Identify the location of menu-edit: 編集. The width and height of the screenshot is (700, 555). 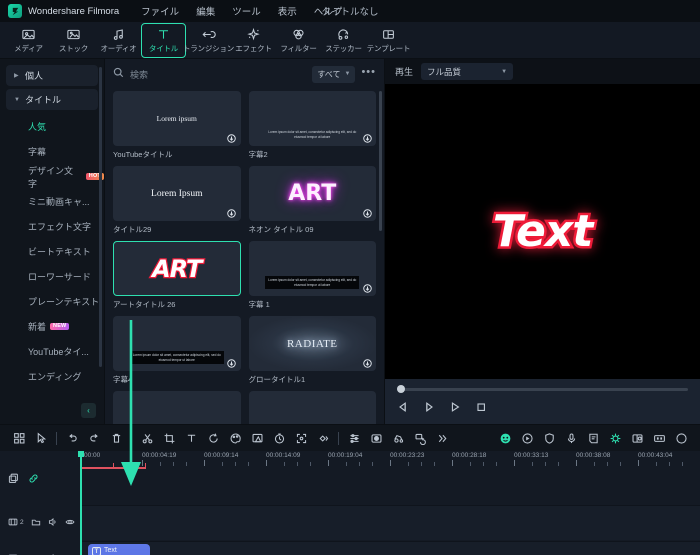
(205, 11).